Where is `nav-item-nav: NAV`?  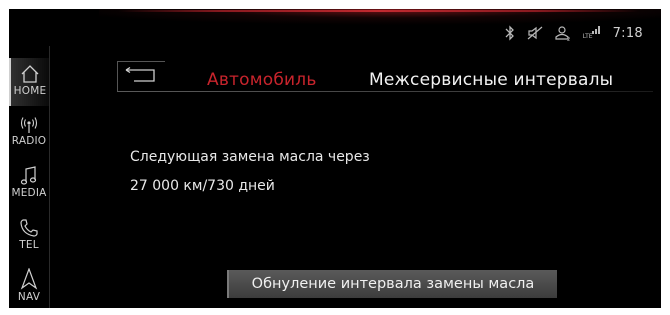 nav-item-nav: NAV is located at coordinates (29, 286).